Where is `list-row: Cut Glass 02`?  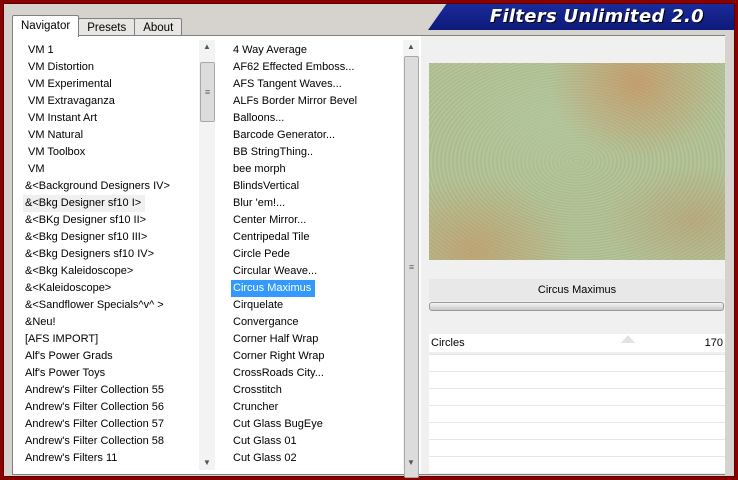 list-row: Cut Glass 02 is located at coordinates (316, 458).